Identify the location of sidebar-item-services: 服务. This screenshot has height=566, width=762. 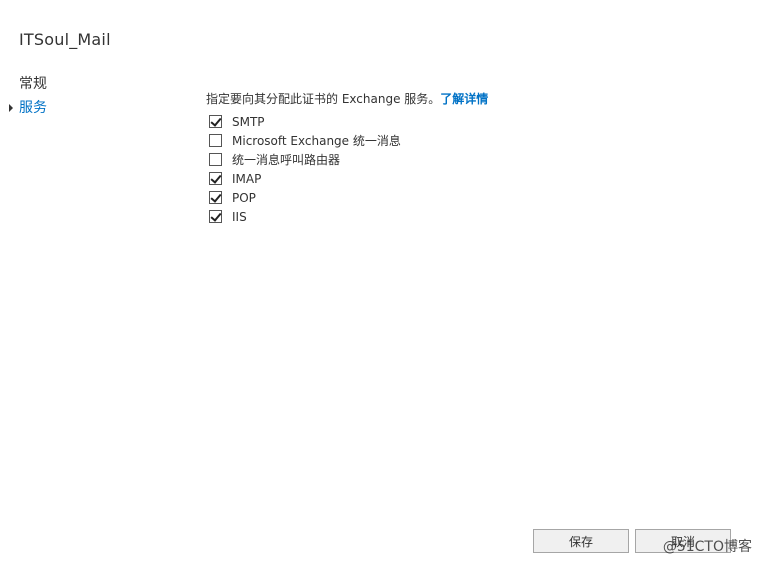
(90, 108).